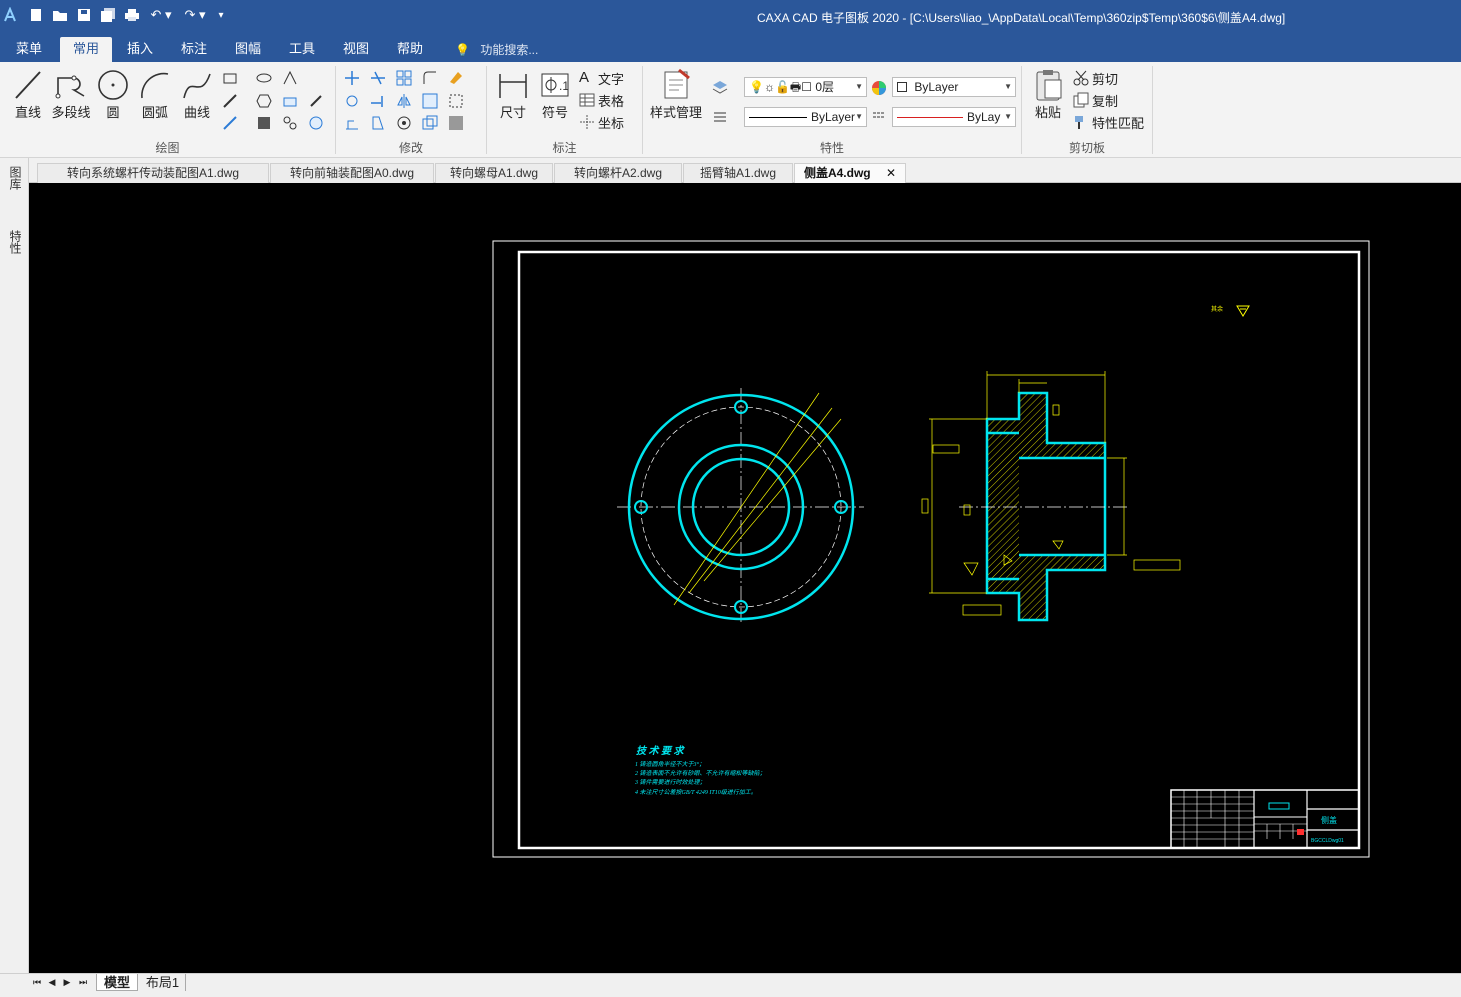 Image resolution: width=1461 pixels, height=997 pixels. What do you see at coordinates (378, 123) in the screenshot?
I see `break-icon` at bounding box center [378, 123].